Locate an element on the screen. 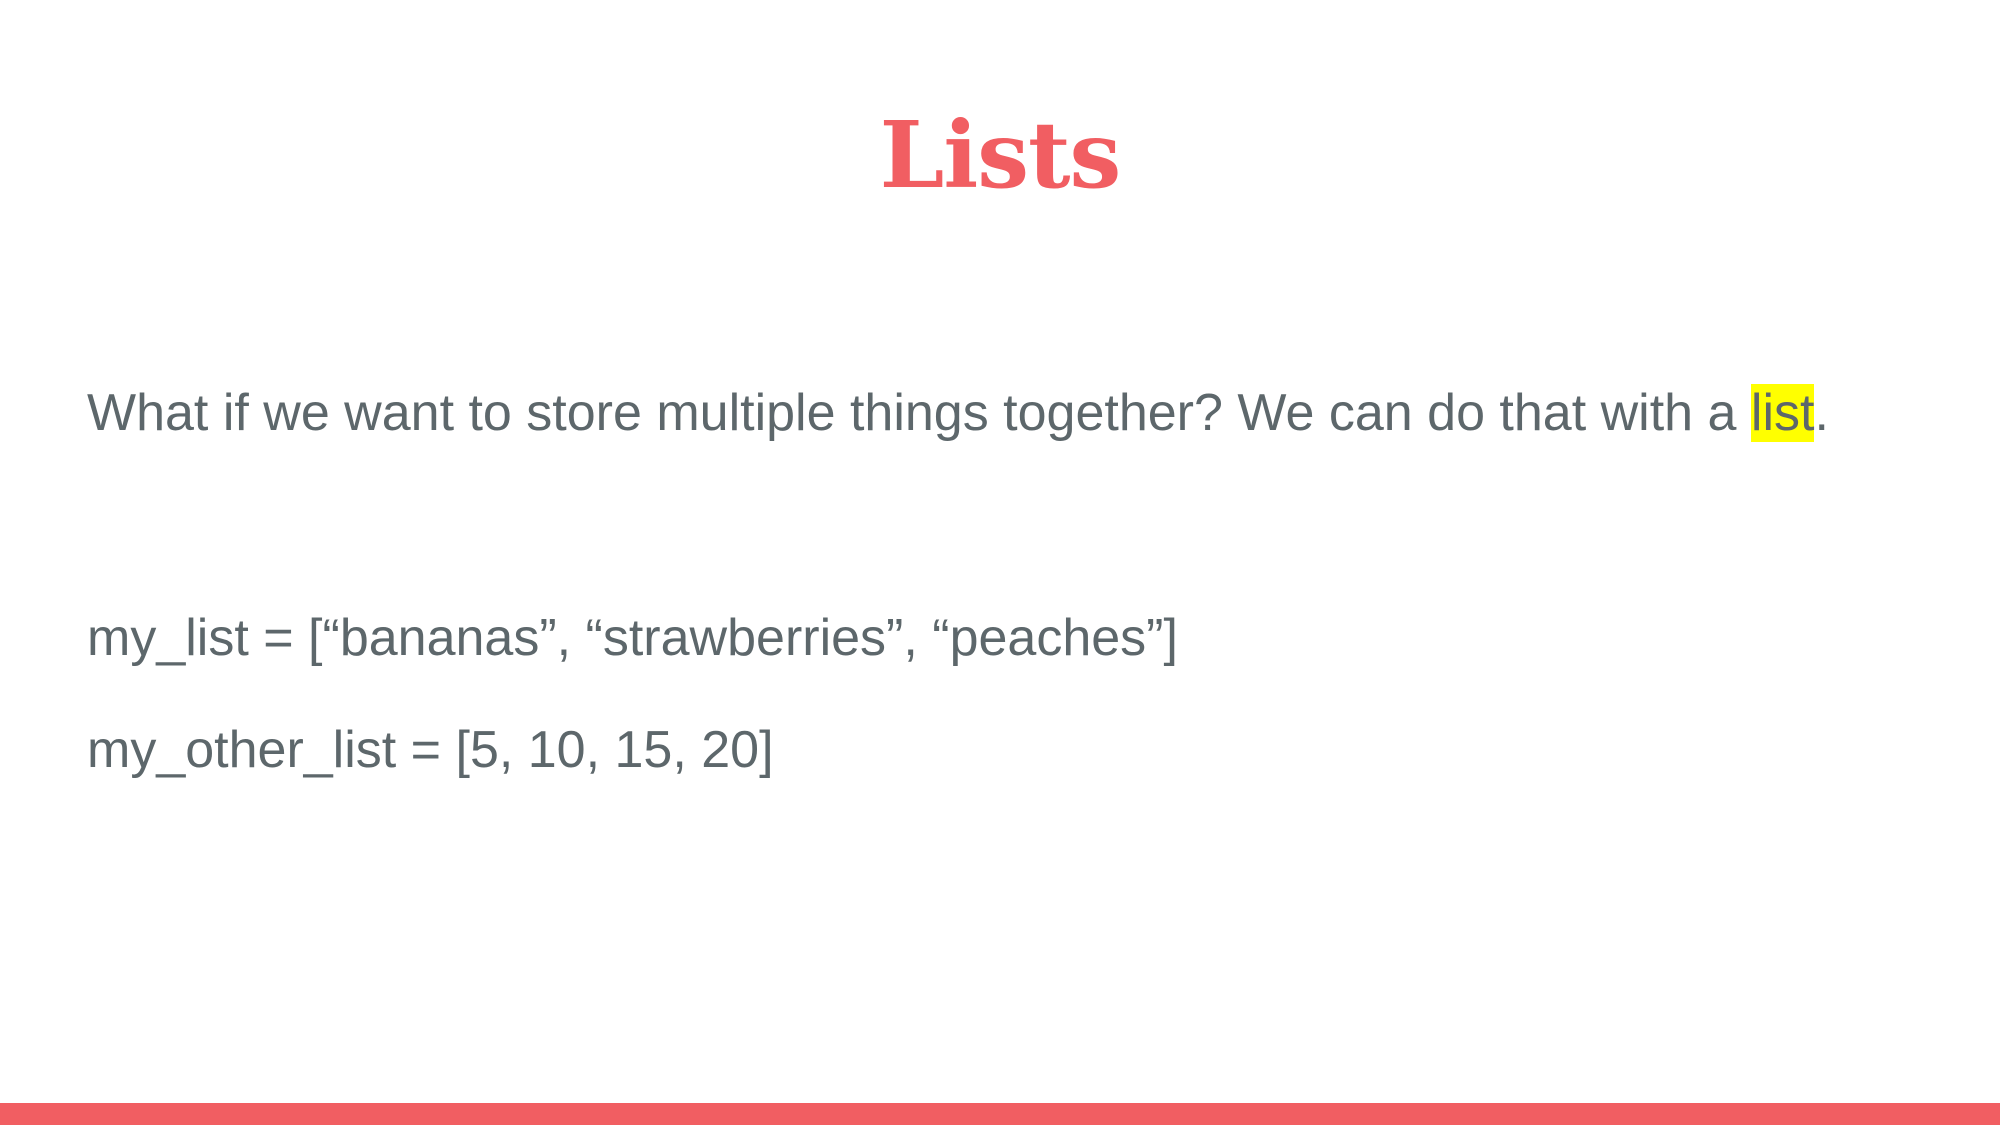  slide-title: Lists is located at coordinates (1000, 155).